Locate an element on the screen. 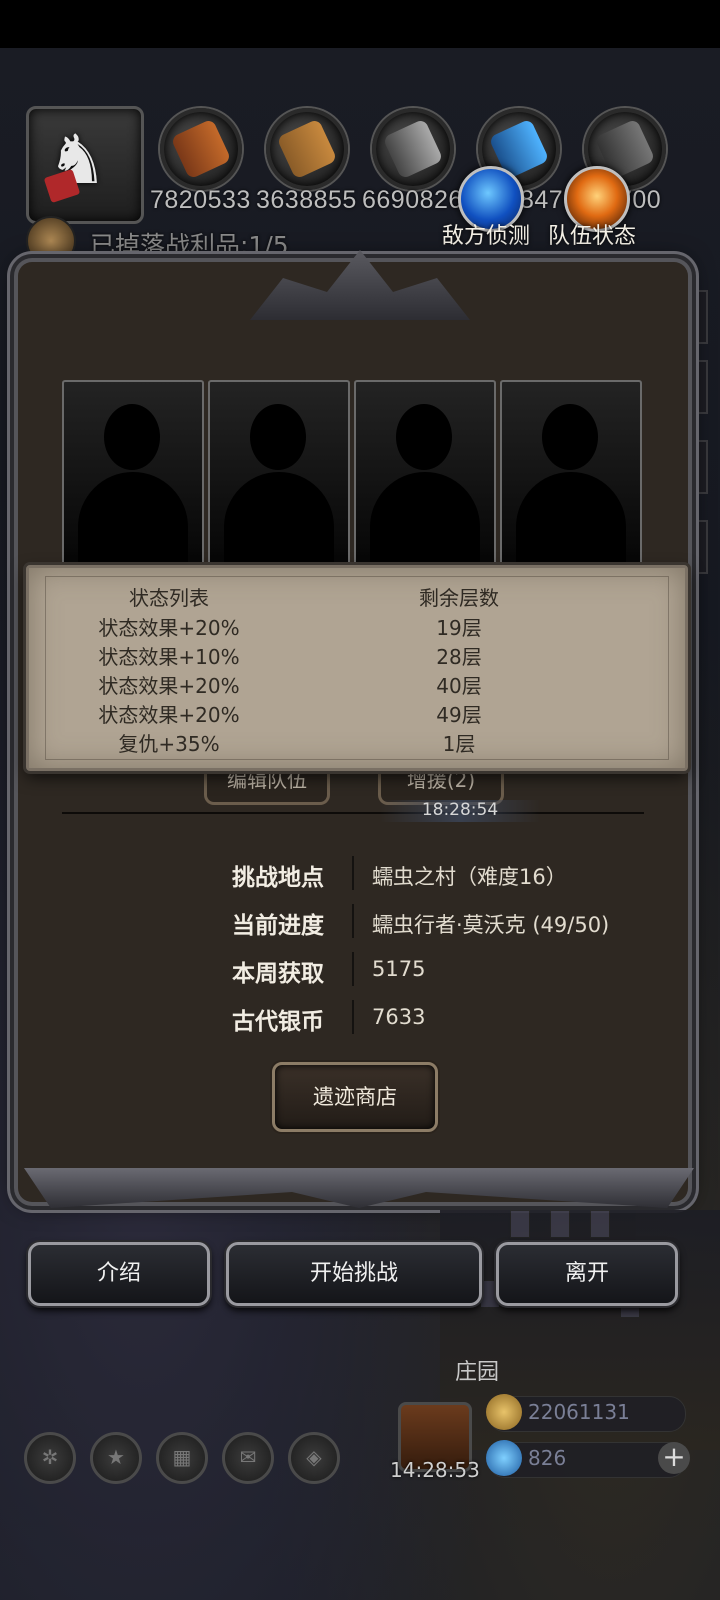  iron-amount: 6690826 is located at coordinates (412, 200).